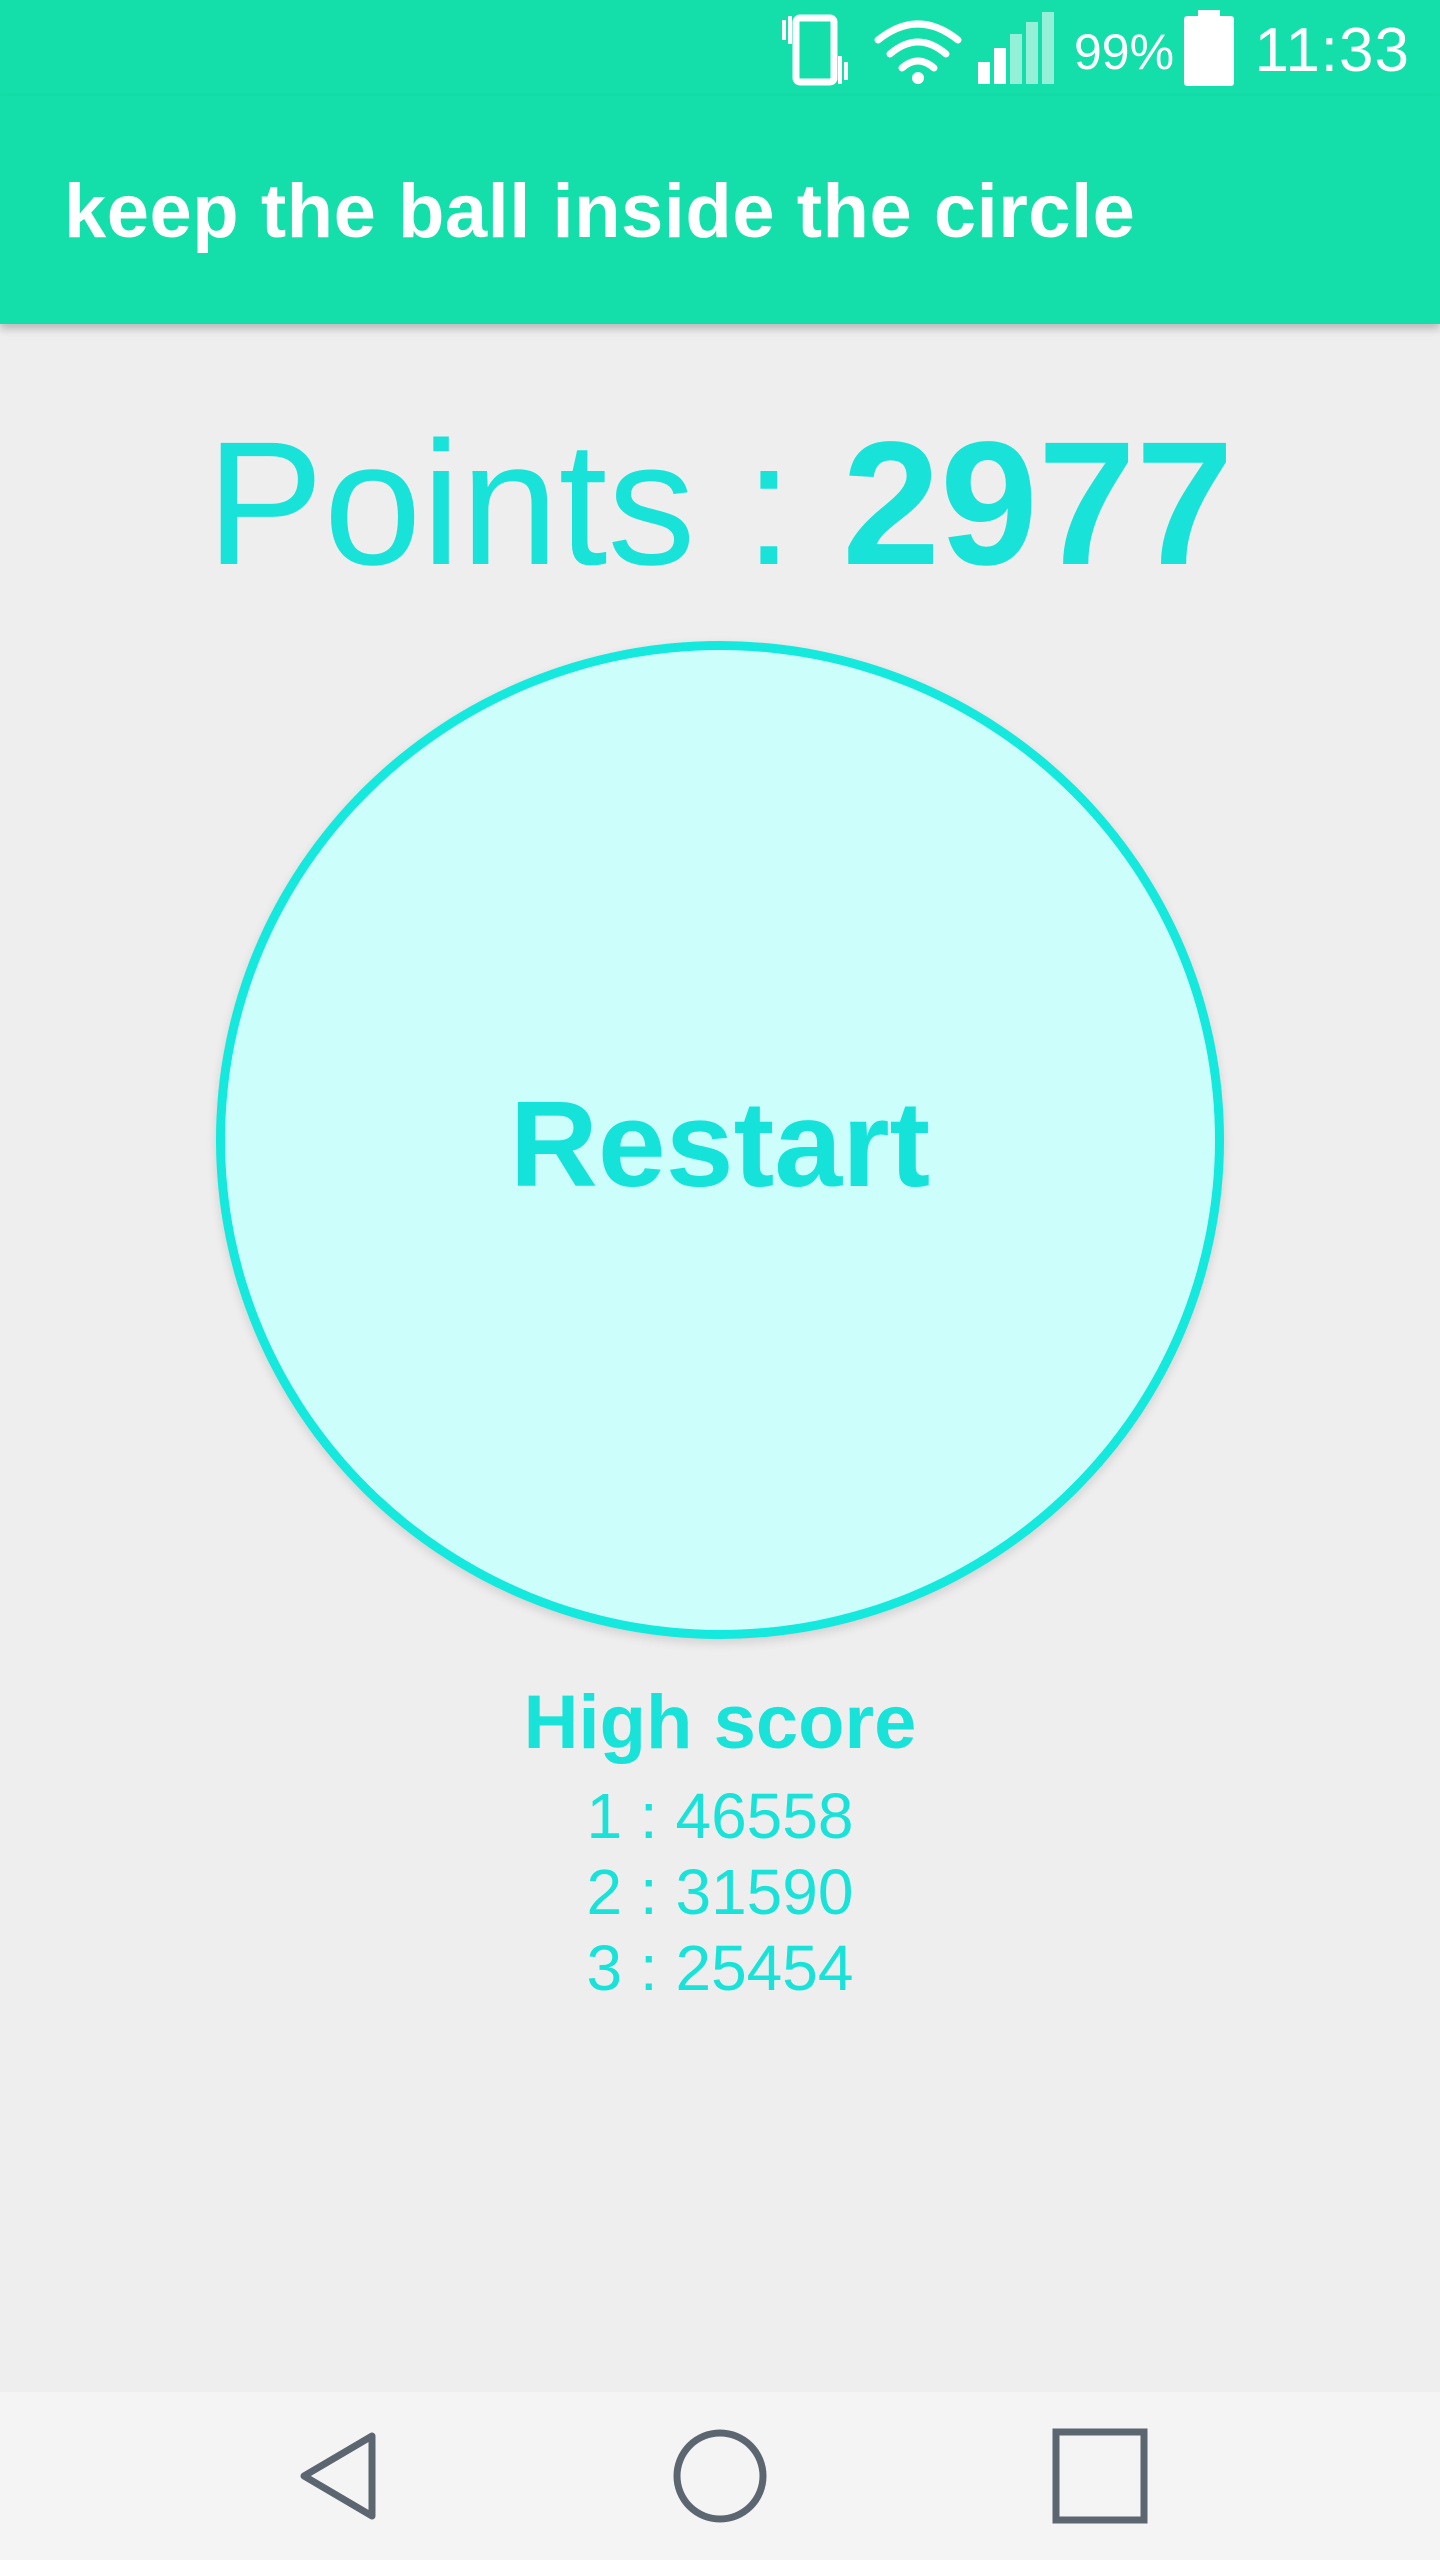  Describe the element at coordinates (1038, 504) in the screenshot. I see `points-value: 2977` at that location.